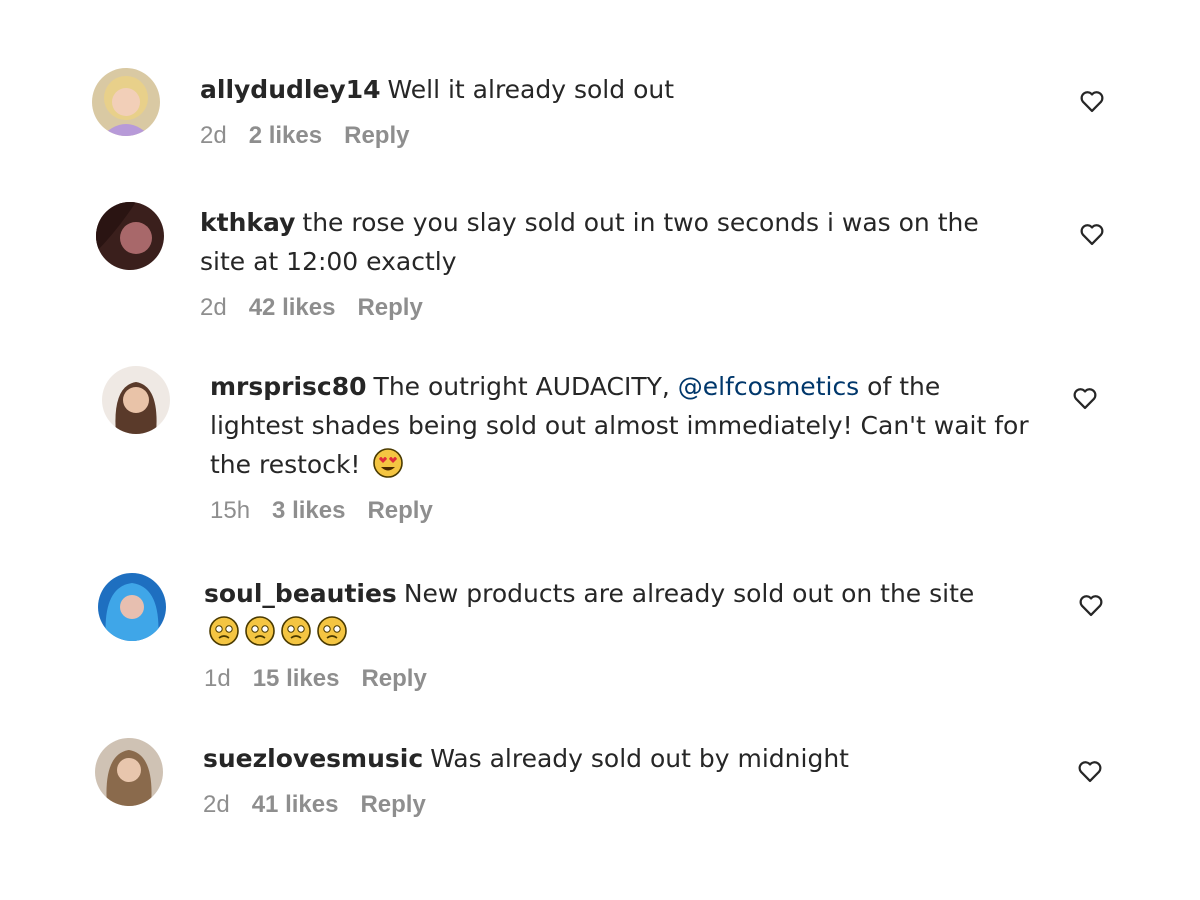  I want to click on heart-eyes-emoji, so click(388, 463).